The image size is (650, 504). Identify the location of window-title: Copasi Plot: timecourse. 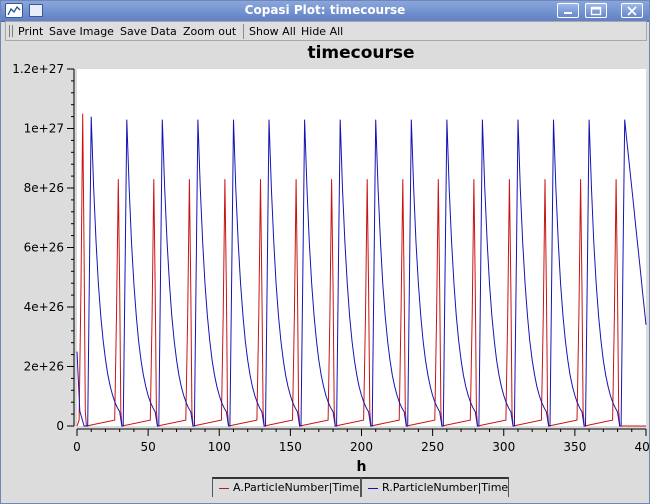
(325, 10).